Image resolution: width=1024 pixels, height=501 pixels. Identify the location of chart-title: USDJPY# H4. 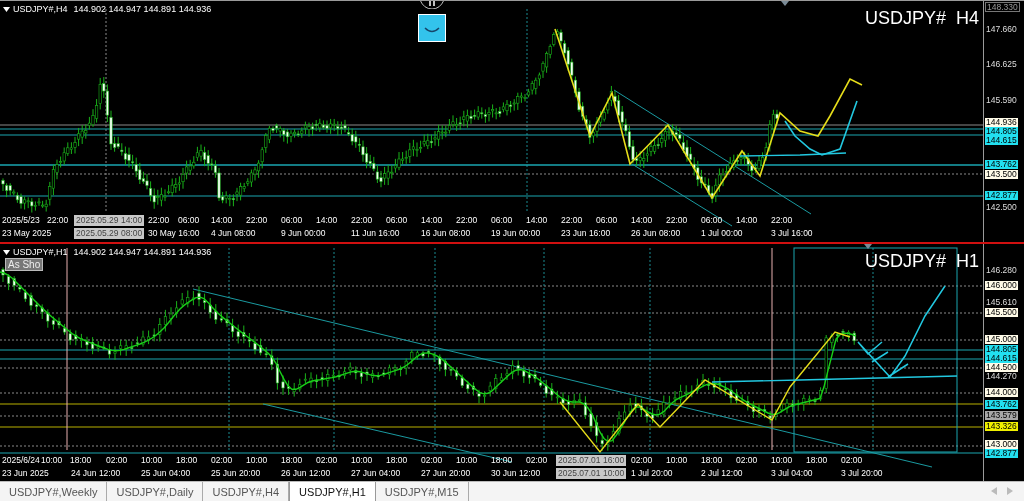
(921, 18).